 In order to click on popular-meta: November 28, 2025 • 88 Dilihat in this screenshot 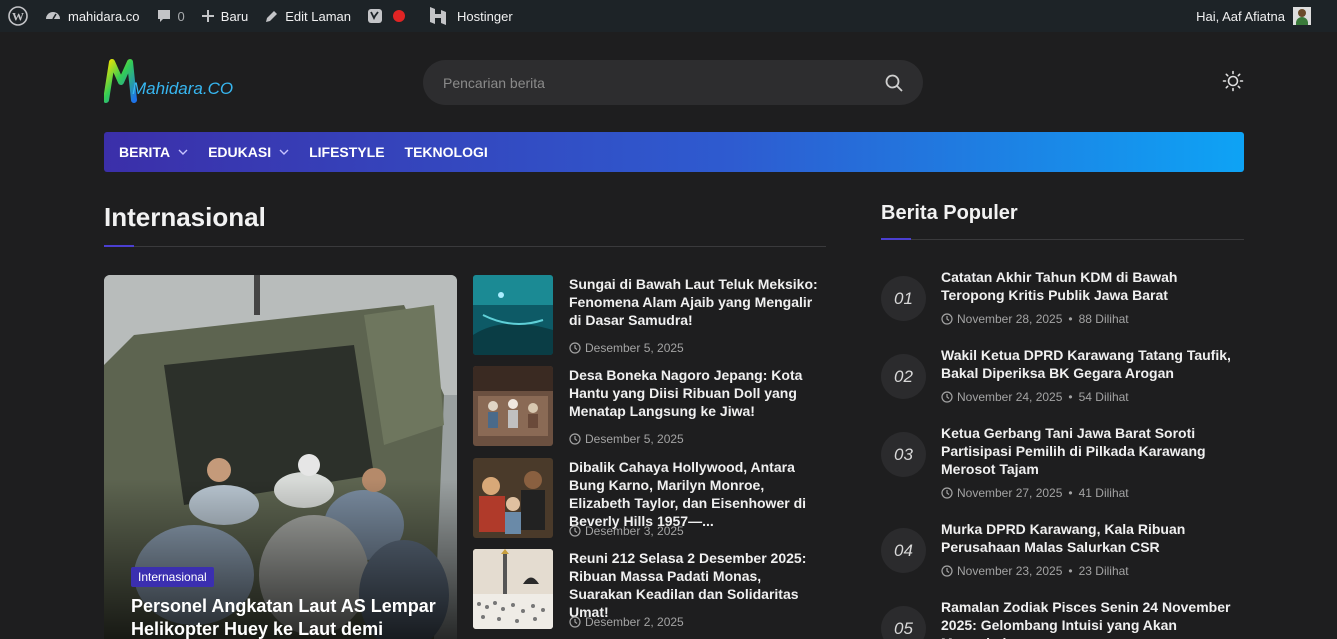, I will do `click(1035, 319)`.